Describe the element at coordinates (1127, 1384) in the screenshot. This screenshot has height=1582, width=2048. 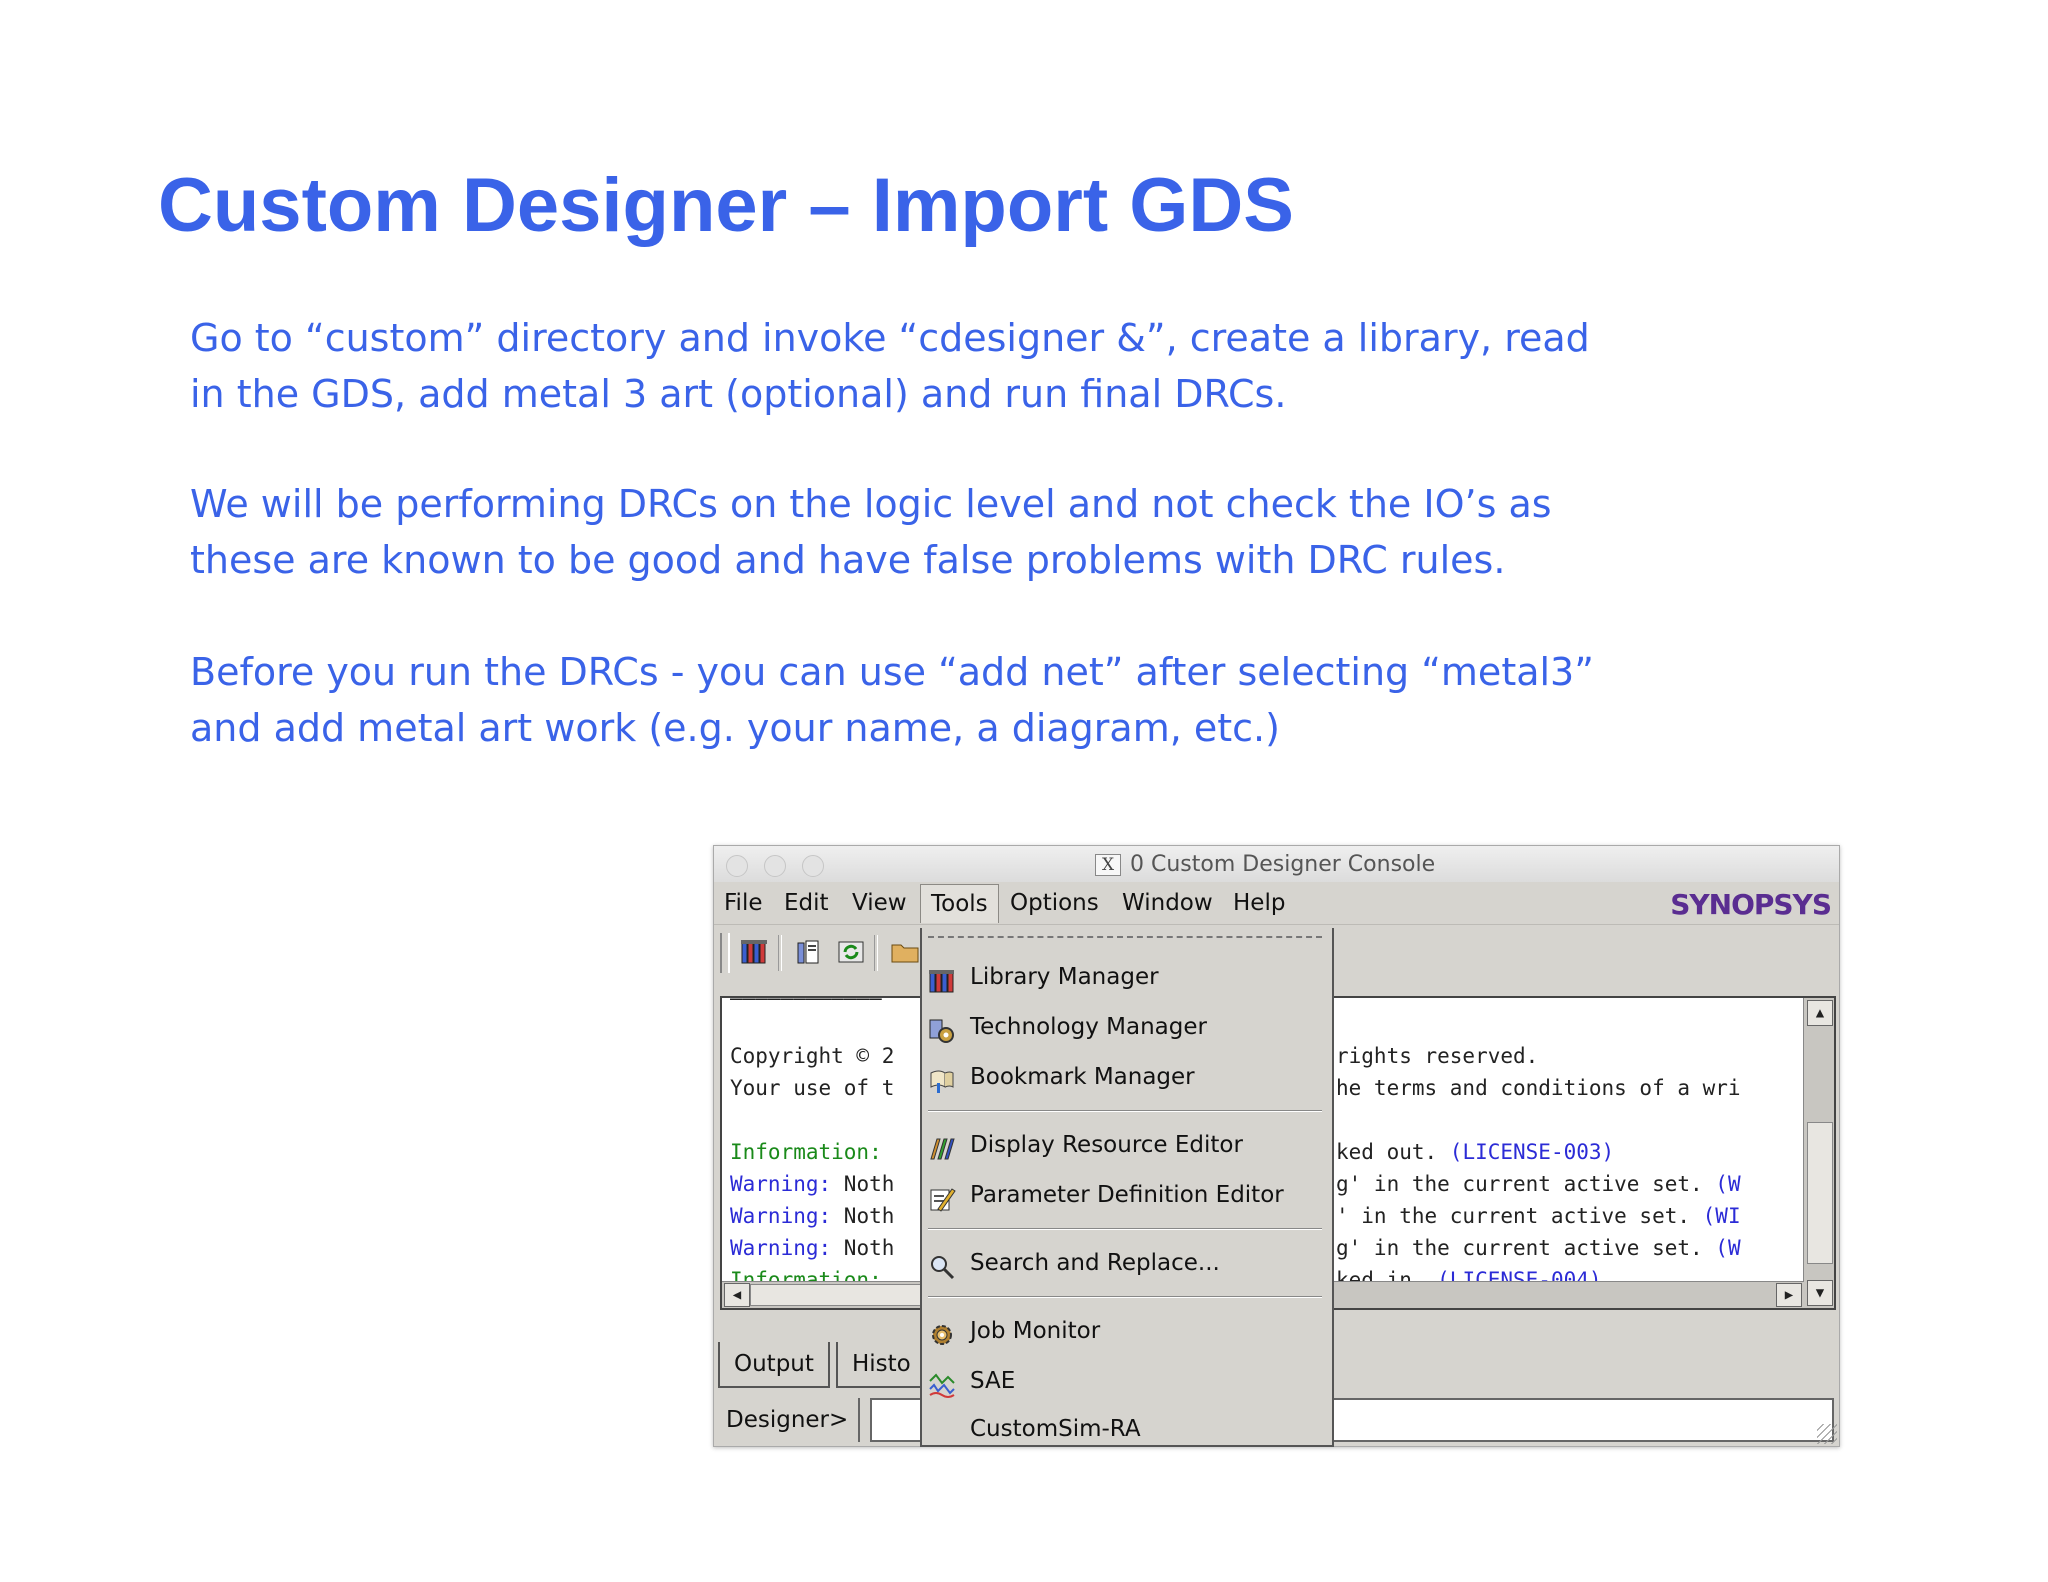
I see `menu-item-sae: SAE` at that location.